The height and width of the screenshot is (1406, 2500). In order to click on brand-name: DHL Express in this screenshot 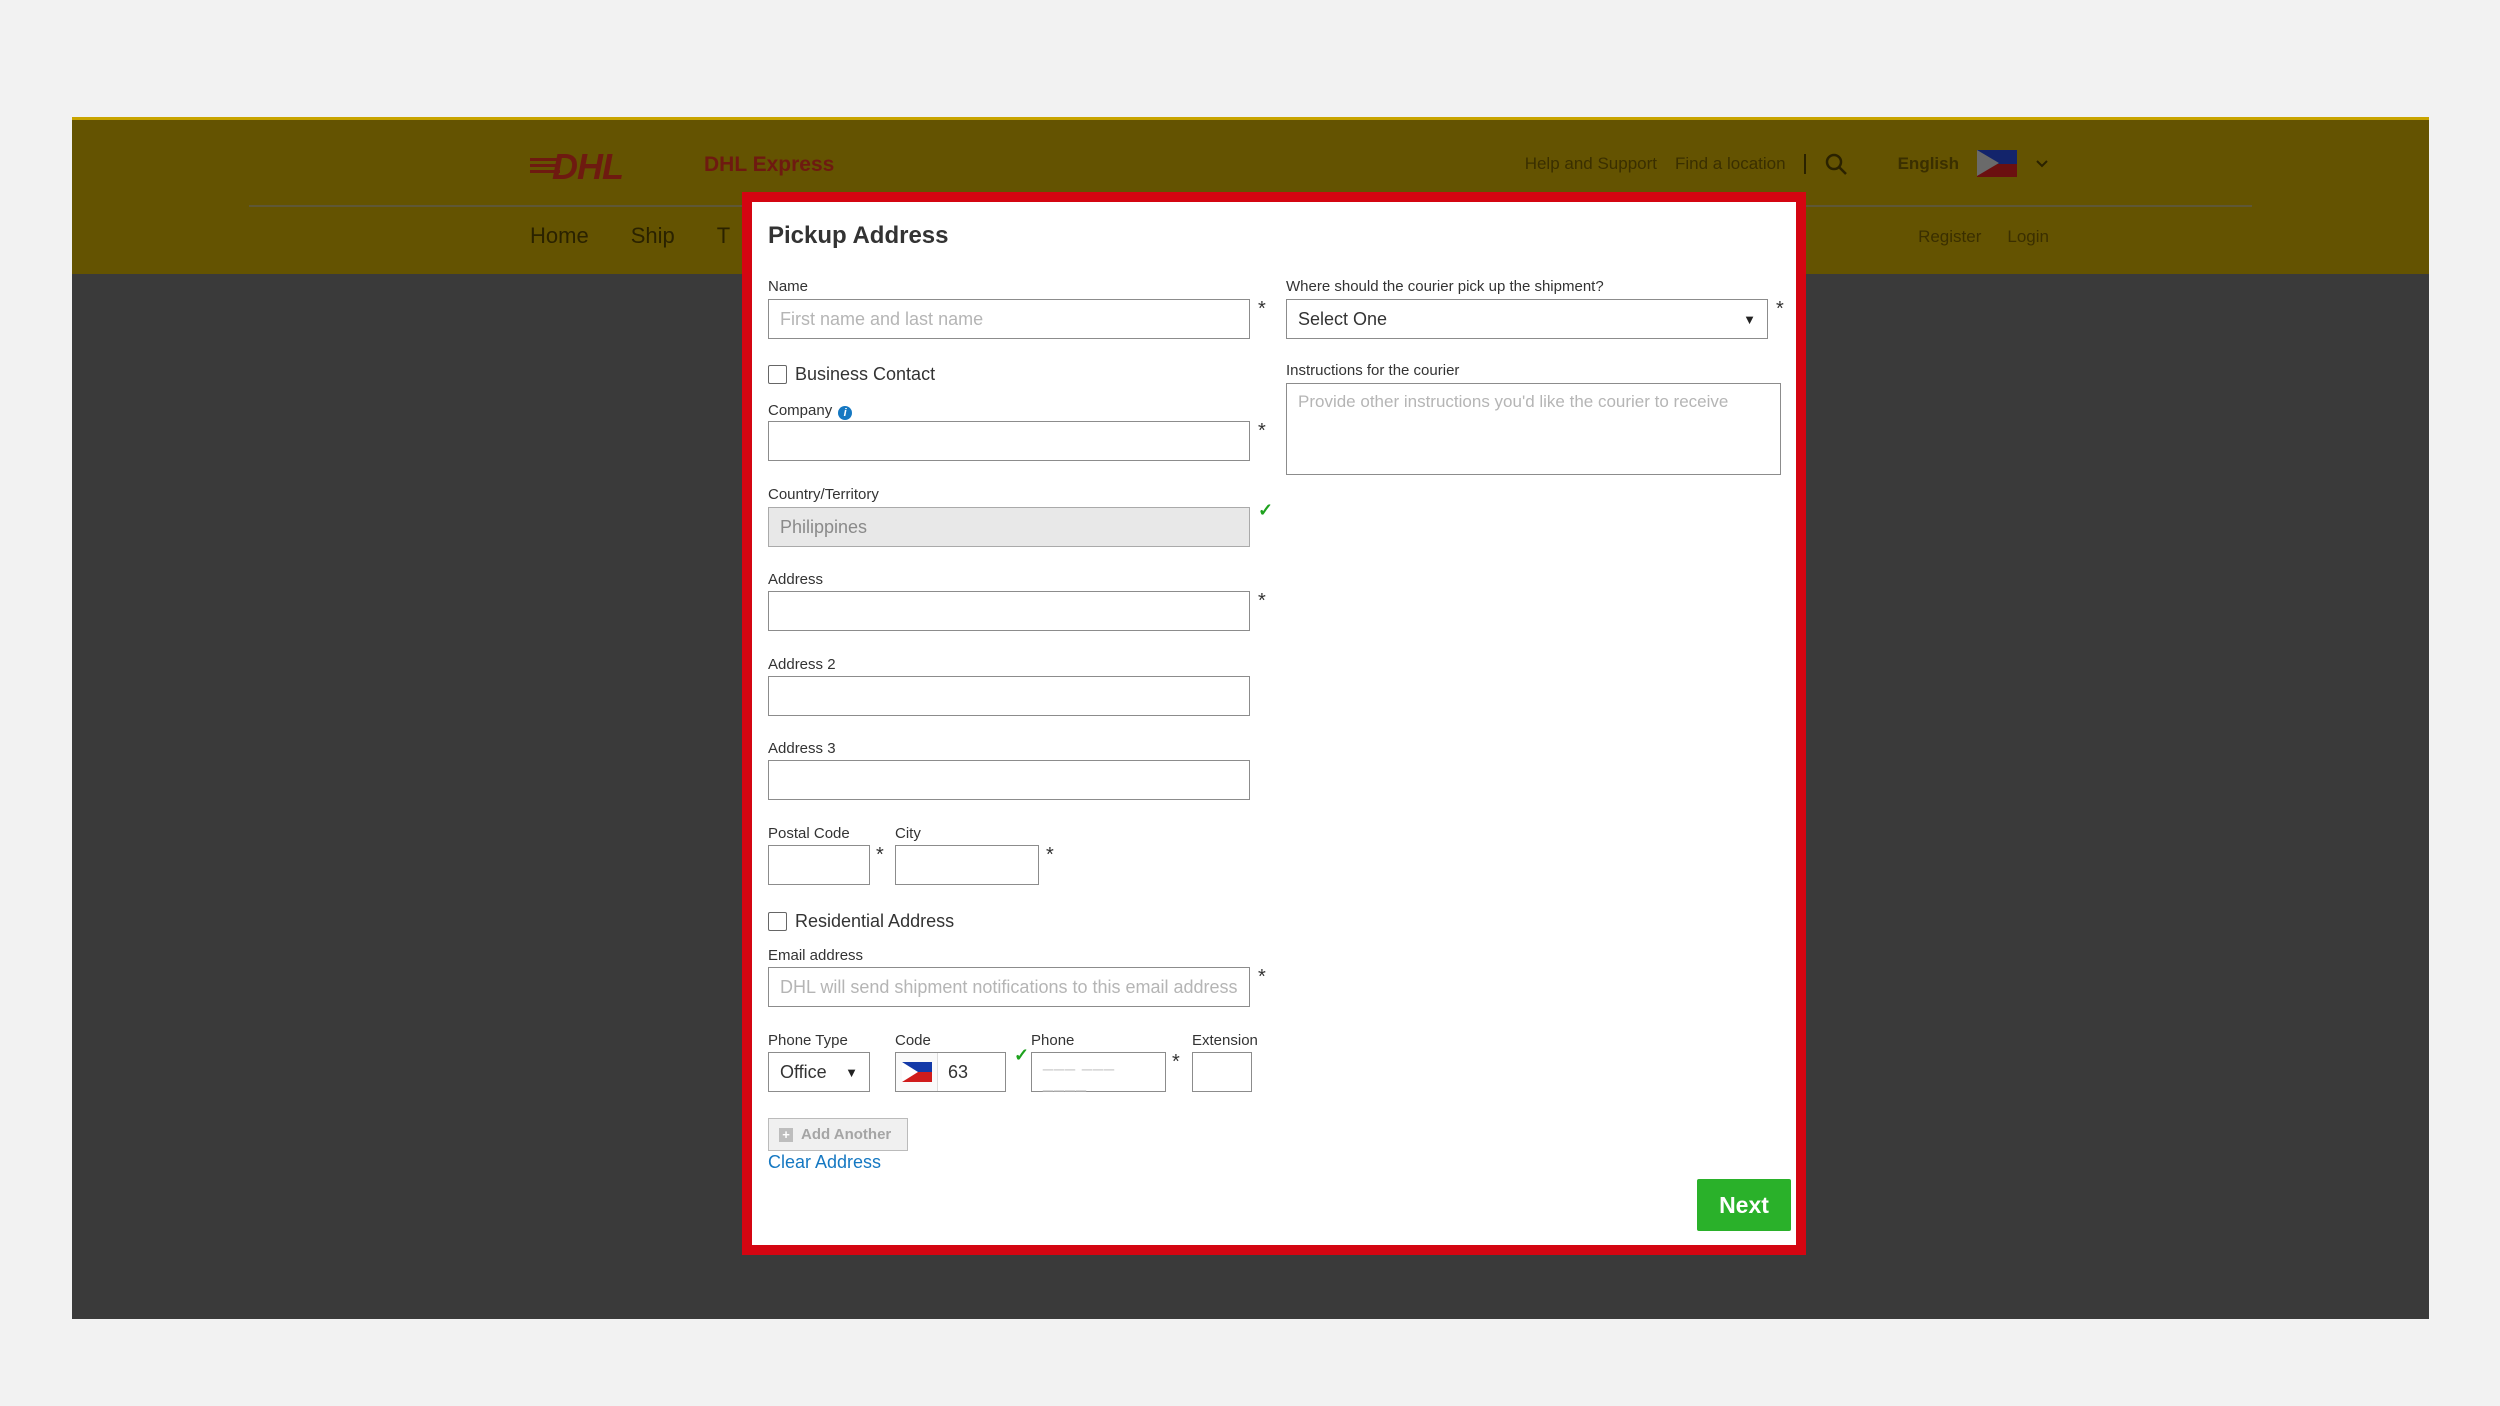, I will do `click(769, 164)`.